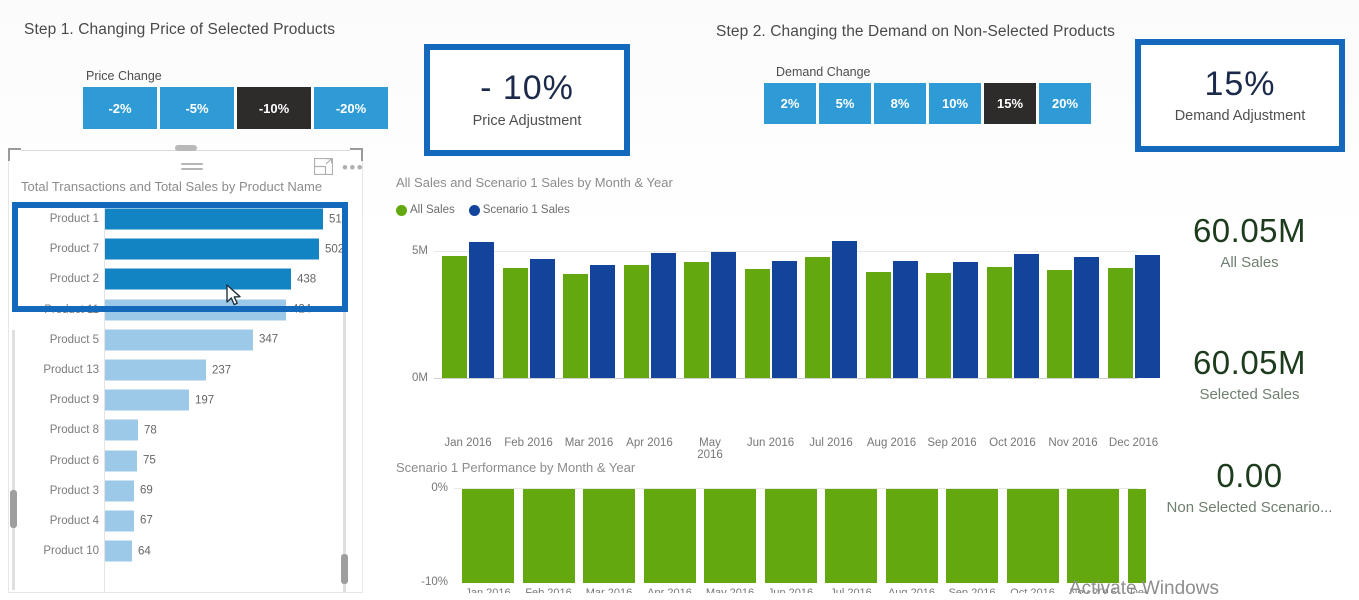 This screenshot has height=600, width=1359. Describe the element at coordinates (955, 103) in the screenshot. I see `demand-change-option-3: 10%` at that location.